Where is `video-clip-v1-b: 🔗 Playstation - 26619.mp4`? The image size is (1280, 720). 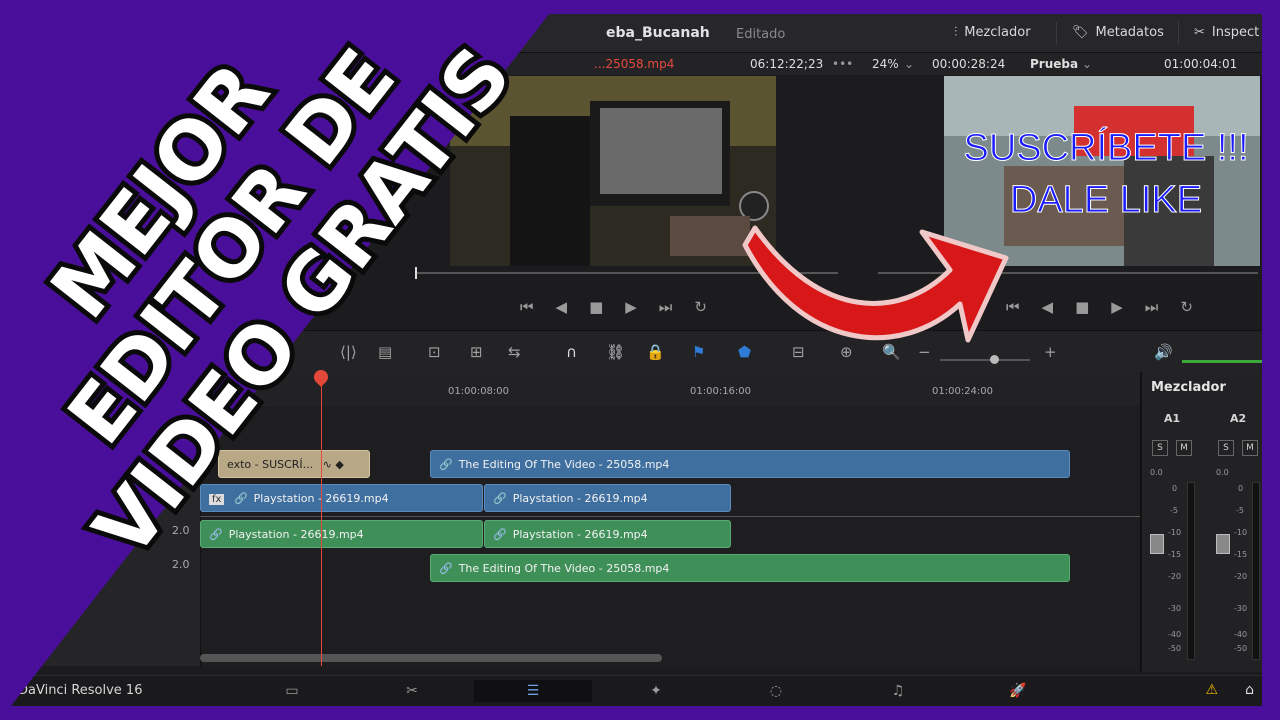
video-clip-v1-b: 🔗 Playstation - 26619.mp4 is located at coordinates (607, 498).